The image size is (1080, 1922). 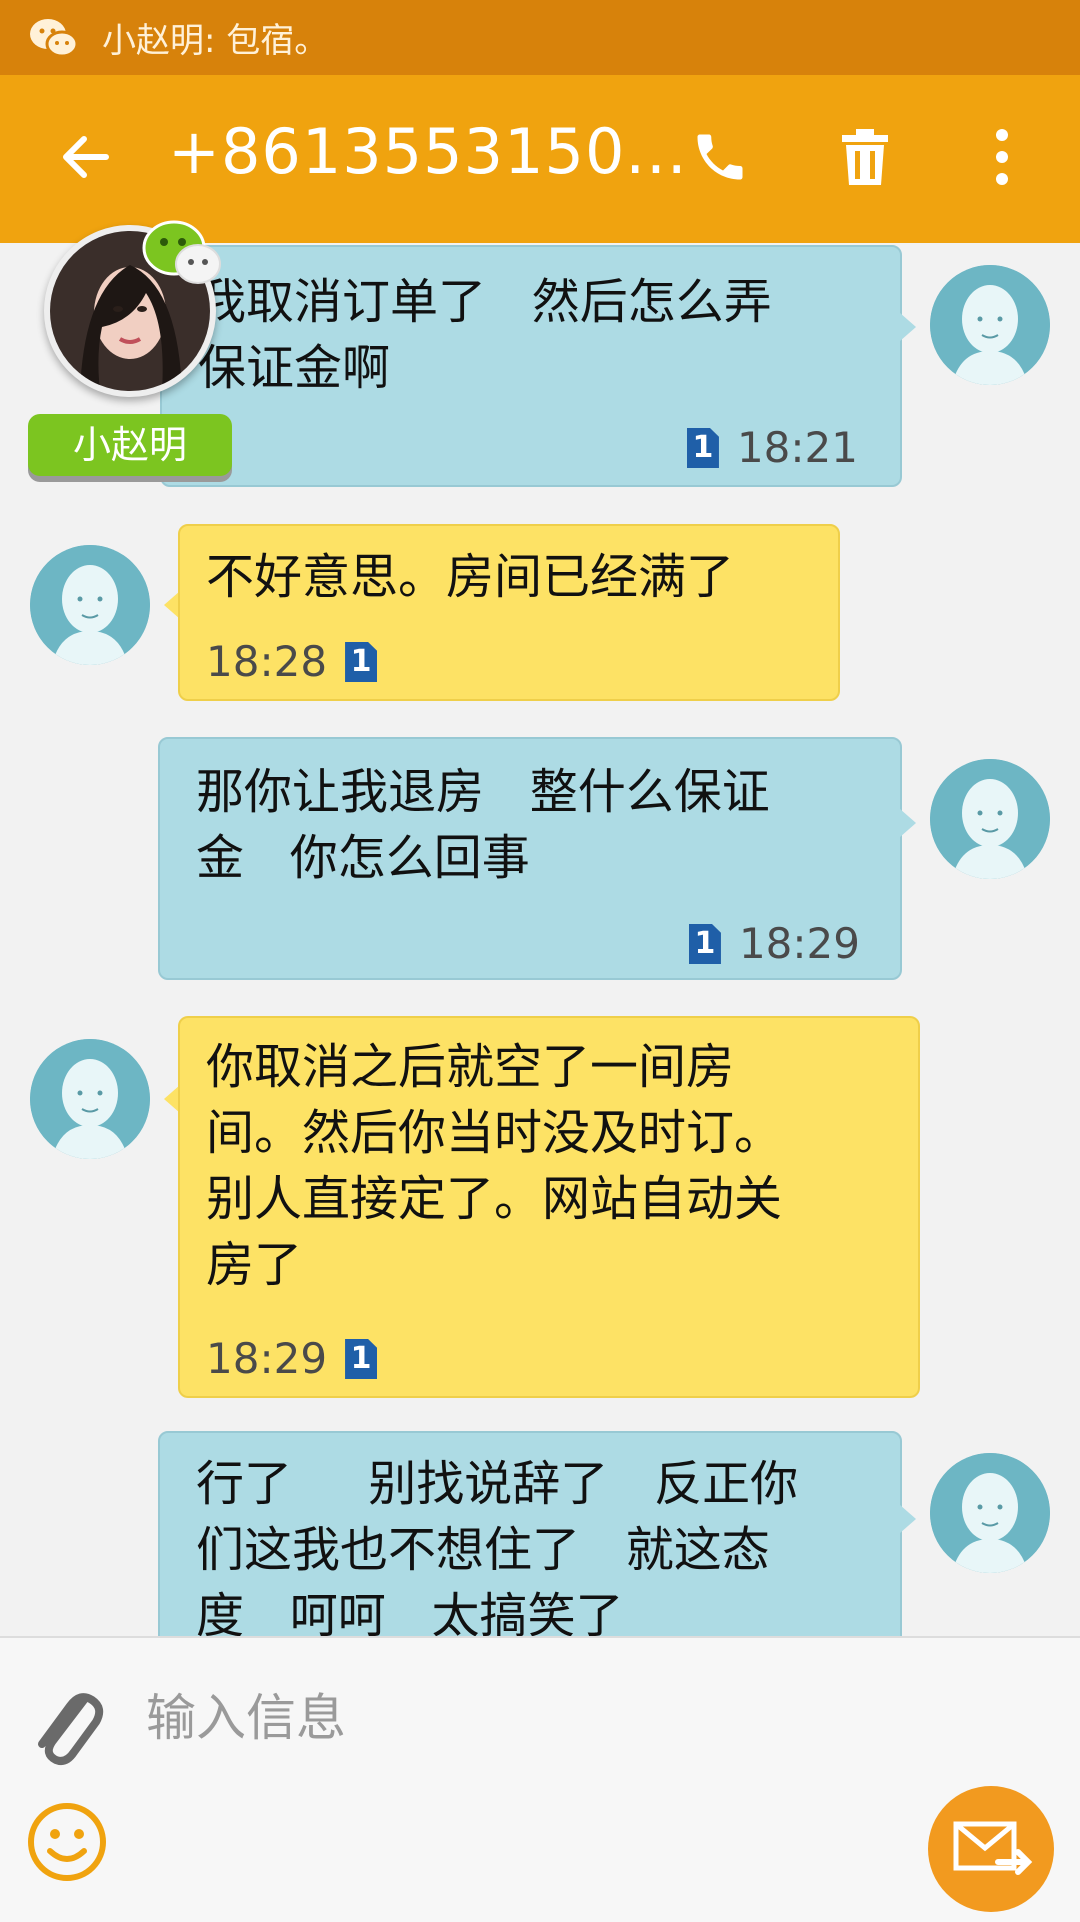 I want to click on emoji-icon, so click(x=67, y=1842).